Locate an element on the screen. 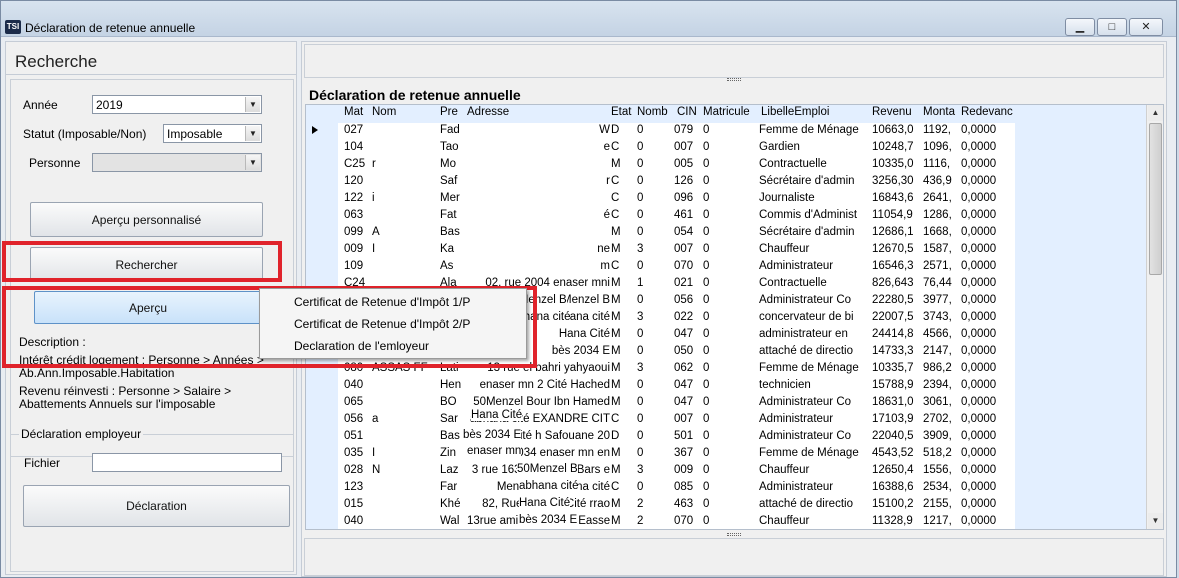 This screenshot has width=1179, height=578. table-cell: BO is located at coordinates (448, 402).